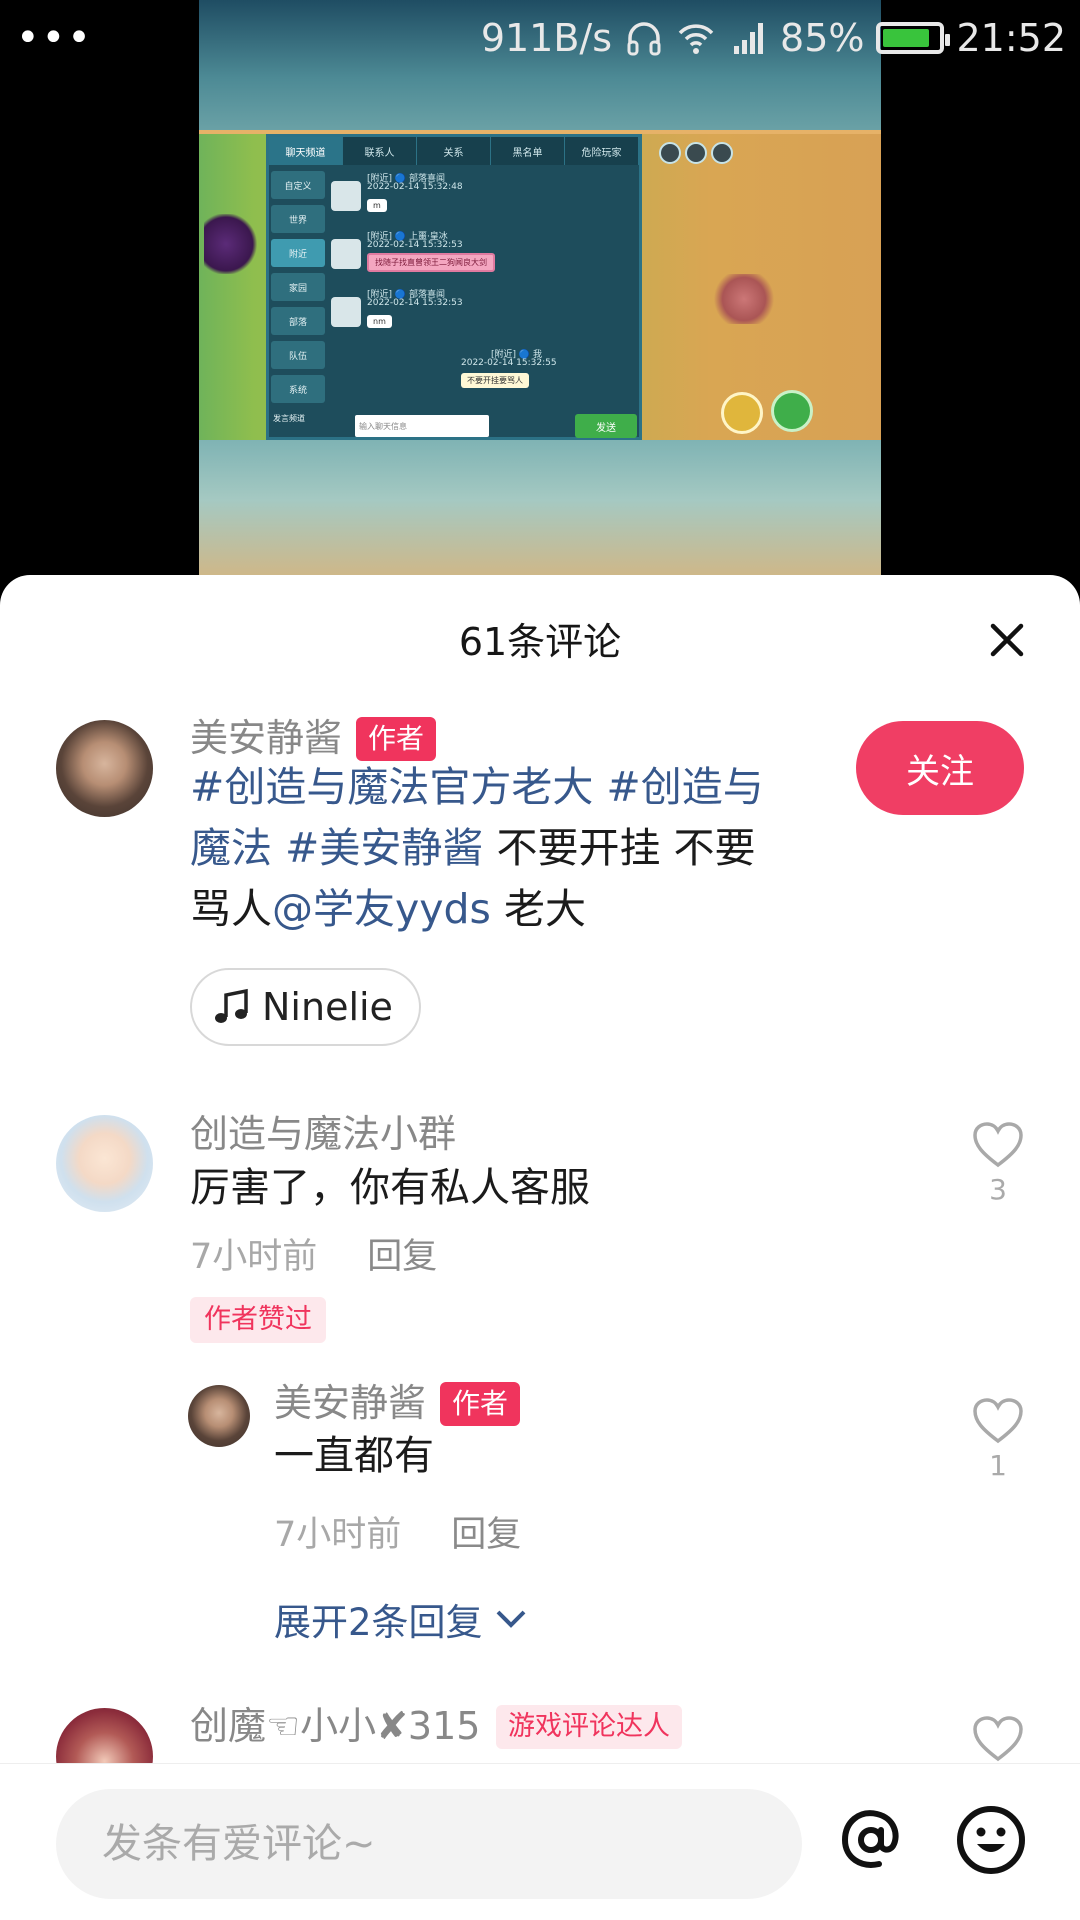 The image size is (1080, 1920). I want to click on game-tab: 黑名单, so click(528, 151).